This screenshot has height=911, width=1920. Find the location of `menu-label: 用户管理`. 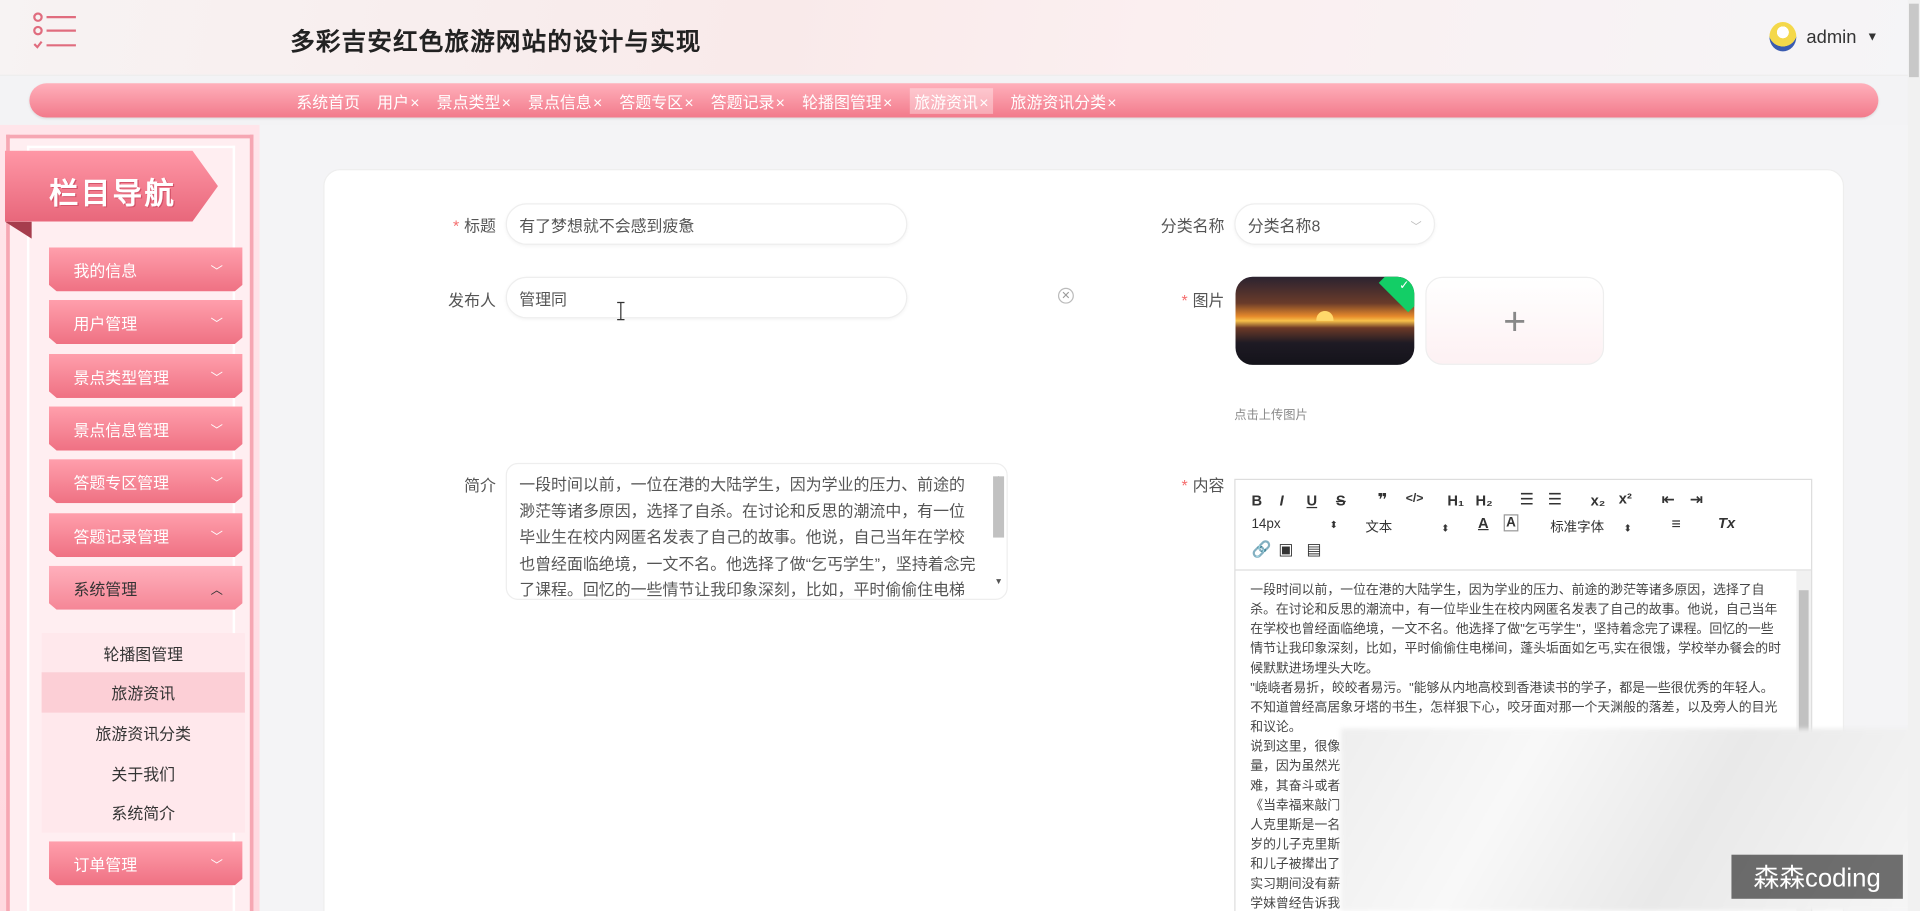

menu-label: 用户管理 is located at coordinates (105, 323).